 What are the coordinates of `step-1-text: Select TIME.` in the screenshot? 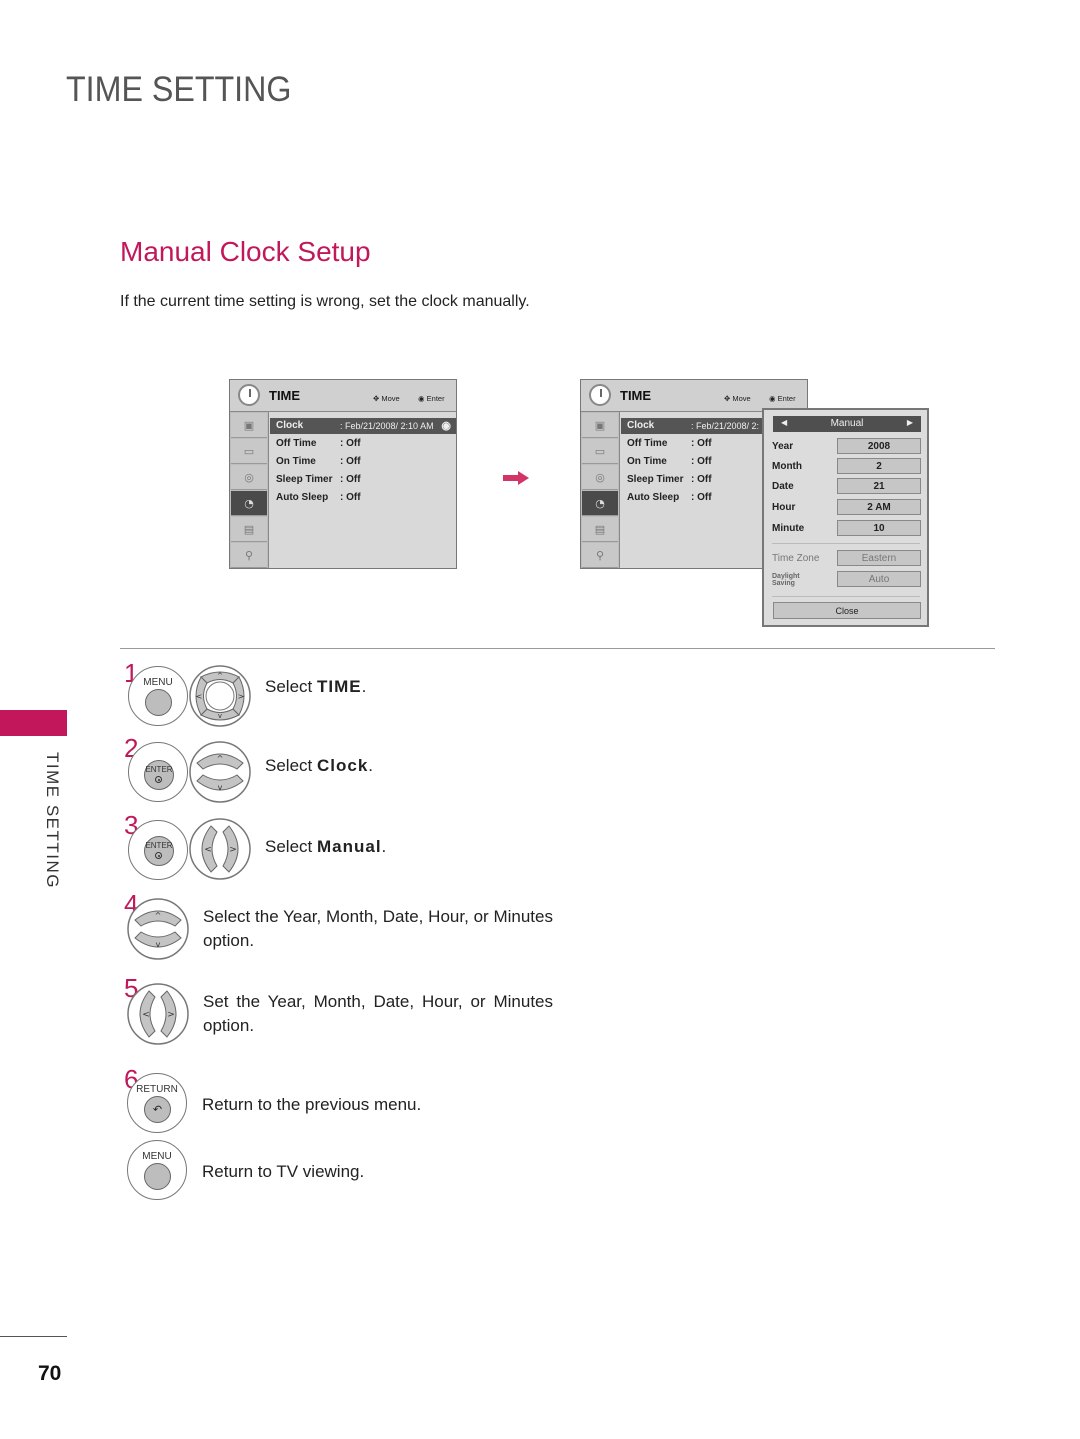 It's located at (316, 686).